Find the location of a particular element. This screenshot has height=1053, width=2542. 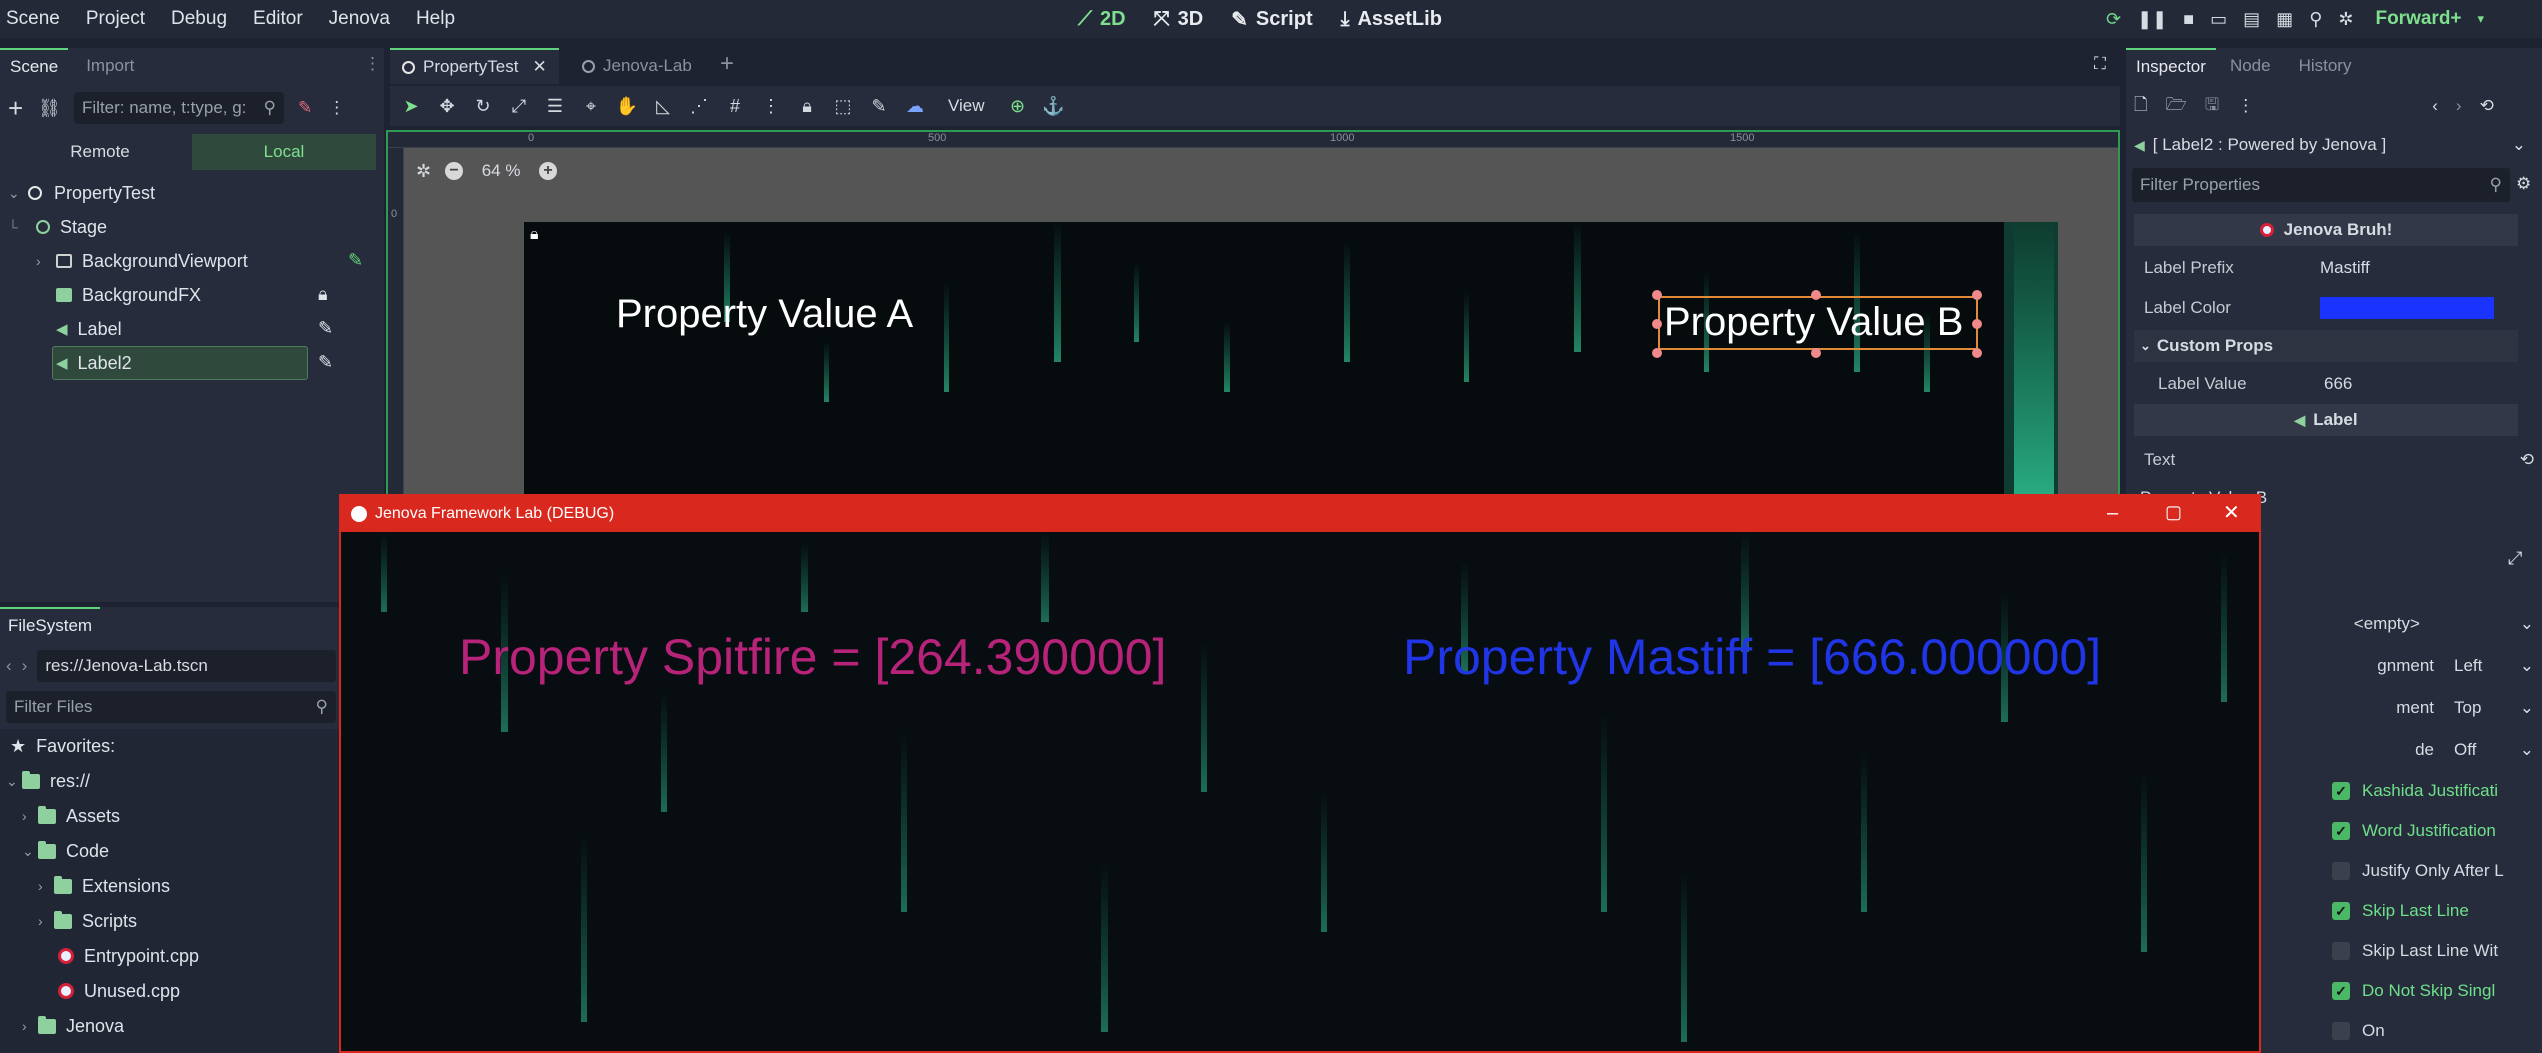

select-tool-icon: ➤ is located at coordinates (411, 106).